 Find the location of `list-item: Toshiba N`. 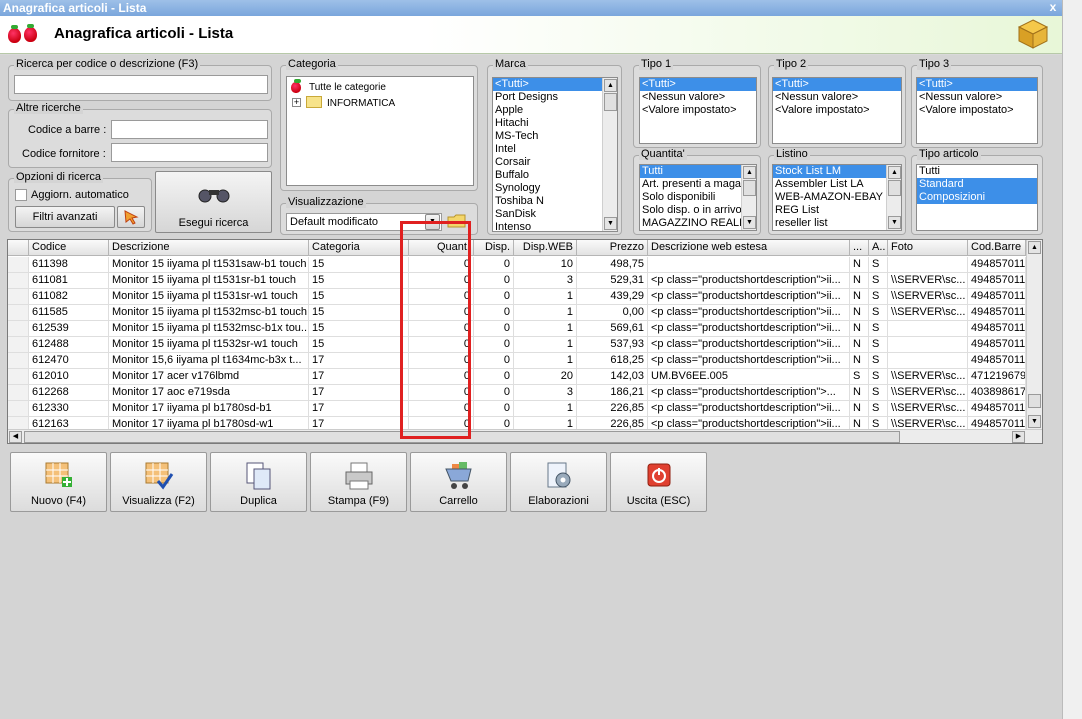

list-item: Toshiba N is located at coordinates (555, 201).